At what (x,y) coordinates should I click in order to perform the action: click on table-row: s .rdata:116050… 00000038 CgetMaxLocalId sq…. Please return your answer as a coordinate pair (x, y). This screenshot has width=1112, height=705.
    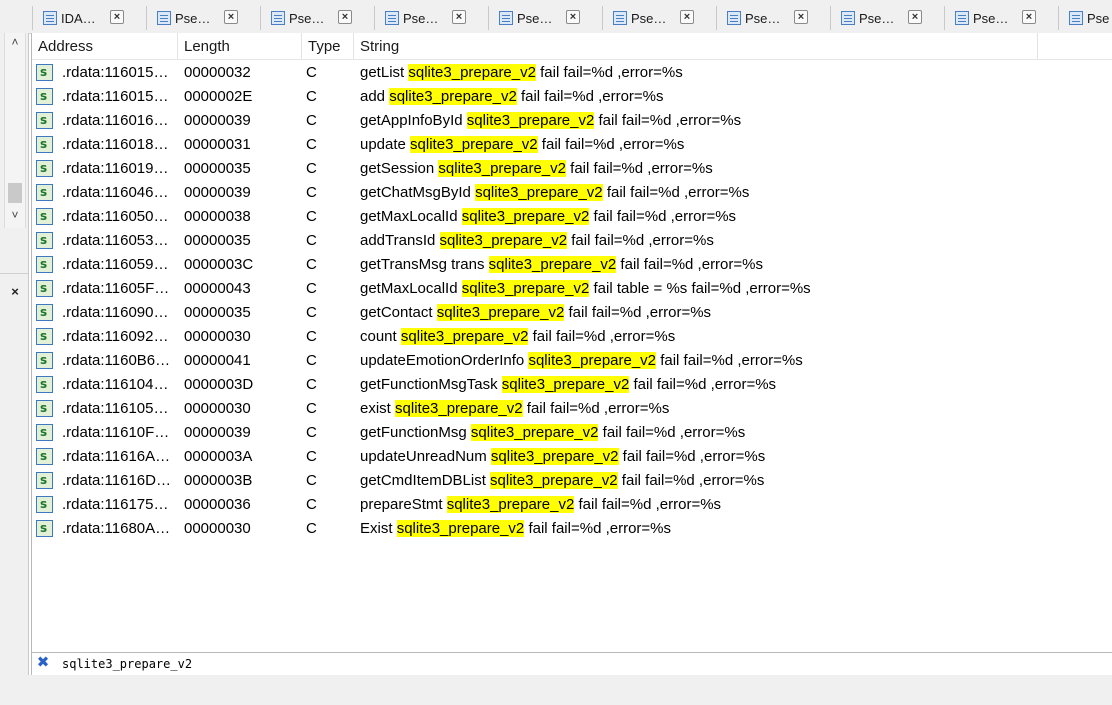
    Looking at the image, I should click on (572, 217).